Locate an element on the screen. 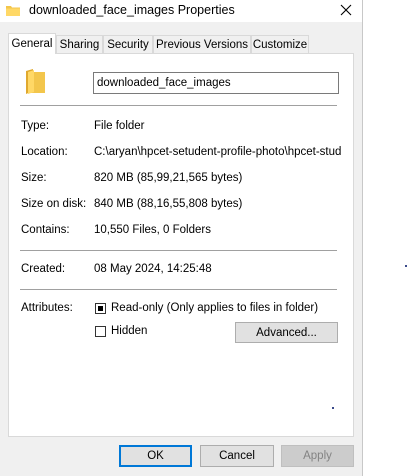  type-value: File folder is located at coordinates (119, 126).